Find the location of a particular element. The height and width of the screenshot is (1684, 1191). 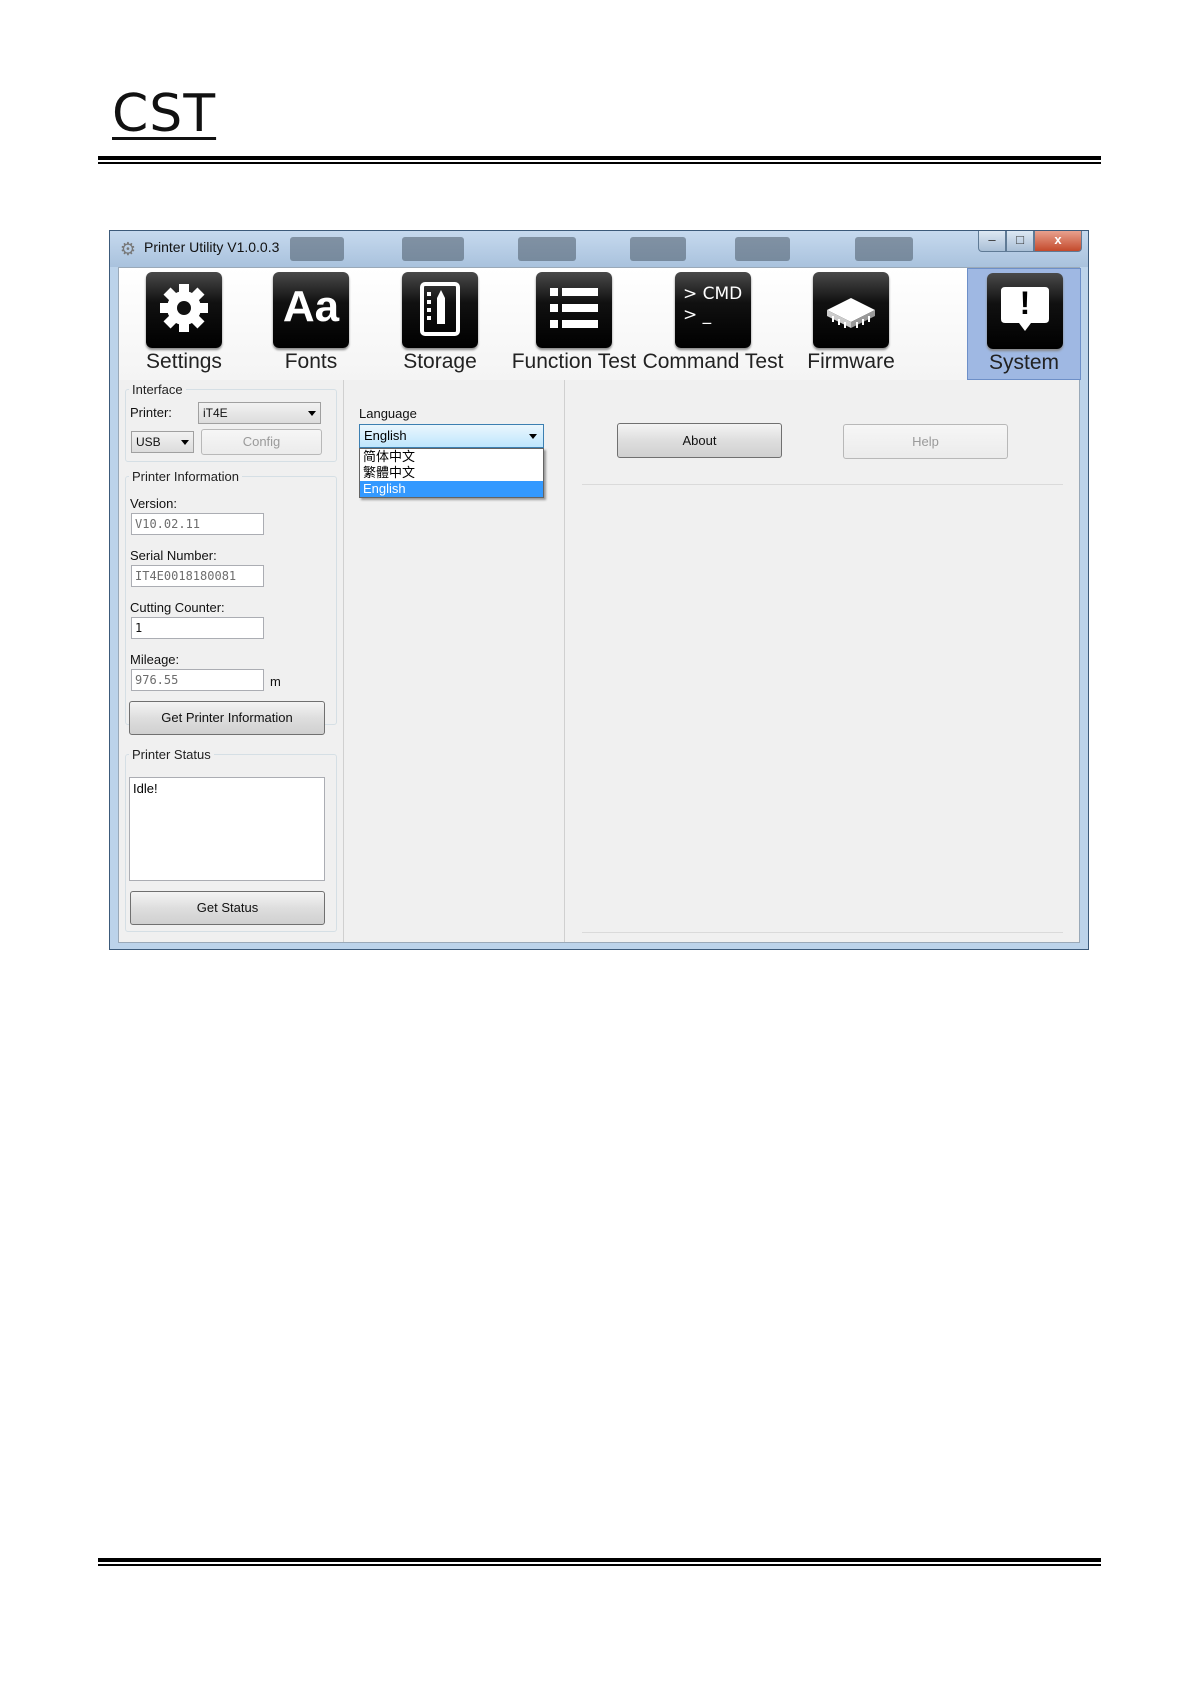

printer-label: Printer: is located at coordinates (151, 412).